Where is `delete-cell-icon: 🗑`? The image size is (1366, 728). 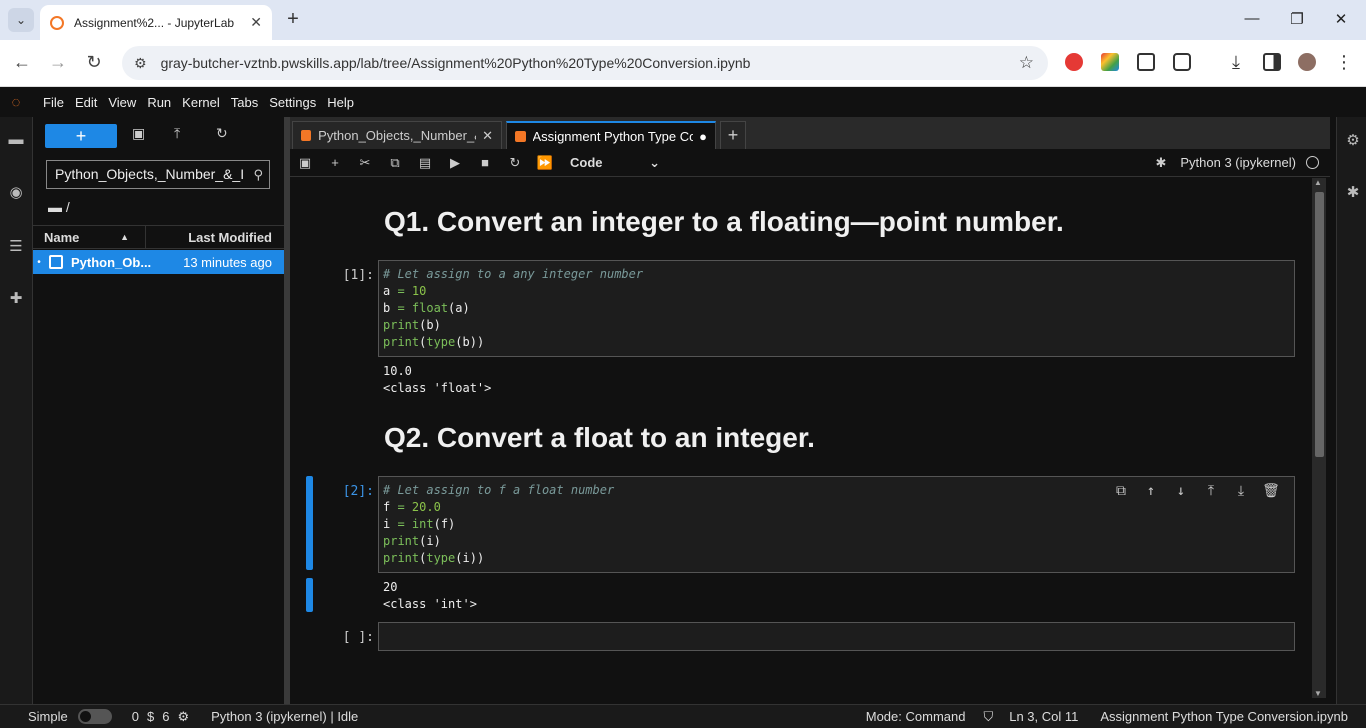
delete-cell-icon: 🗑 is located at coordinates (1271, 491).